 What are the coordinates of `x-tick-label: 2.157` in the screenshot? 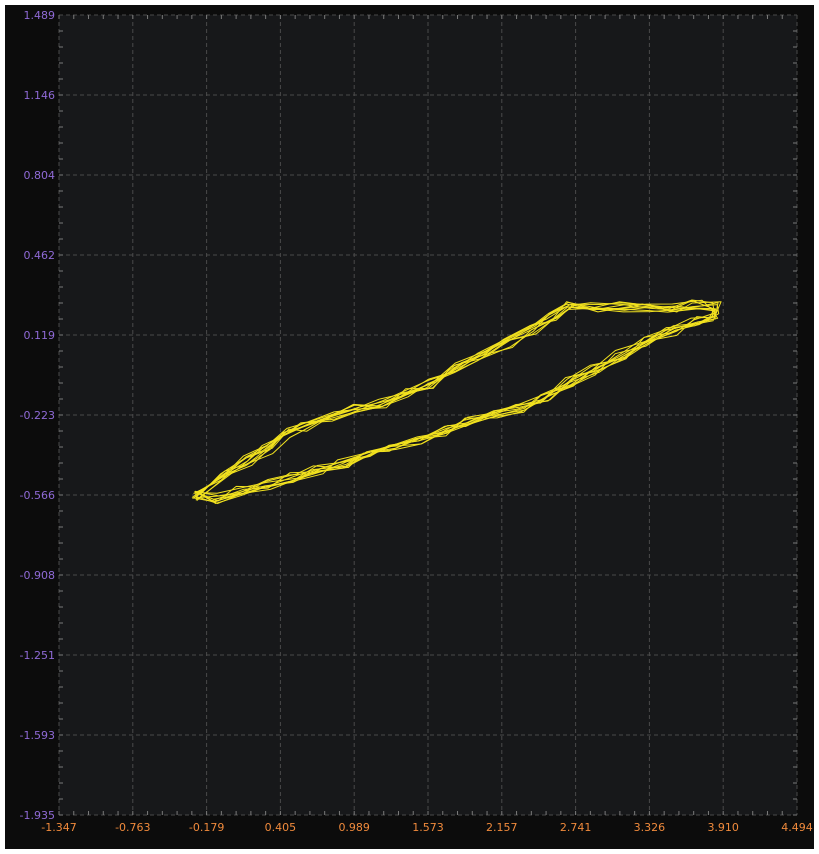 It's located at (502, 827).